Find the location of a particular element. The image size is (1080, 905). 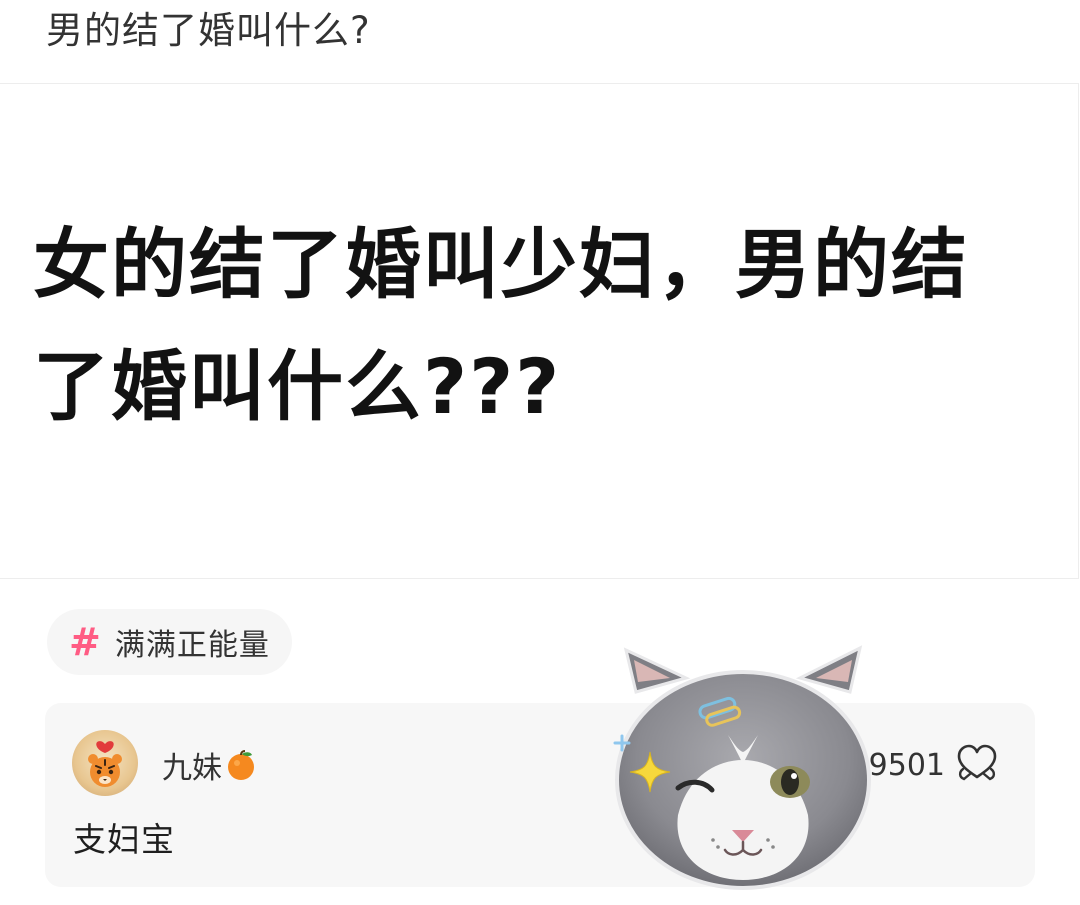

hashtag-icon: # is located at coordinates (85, 642).